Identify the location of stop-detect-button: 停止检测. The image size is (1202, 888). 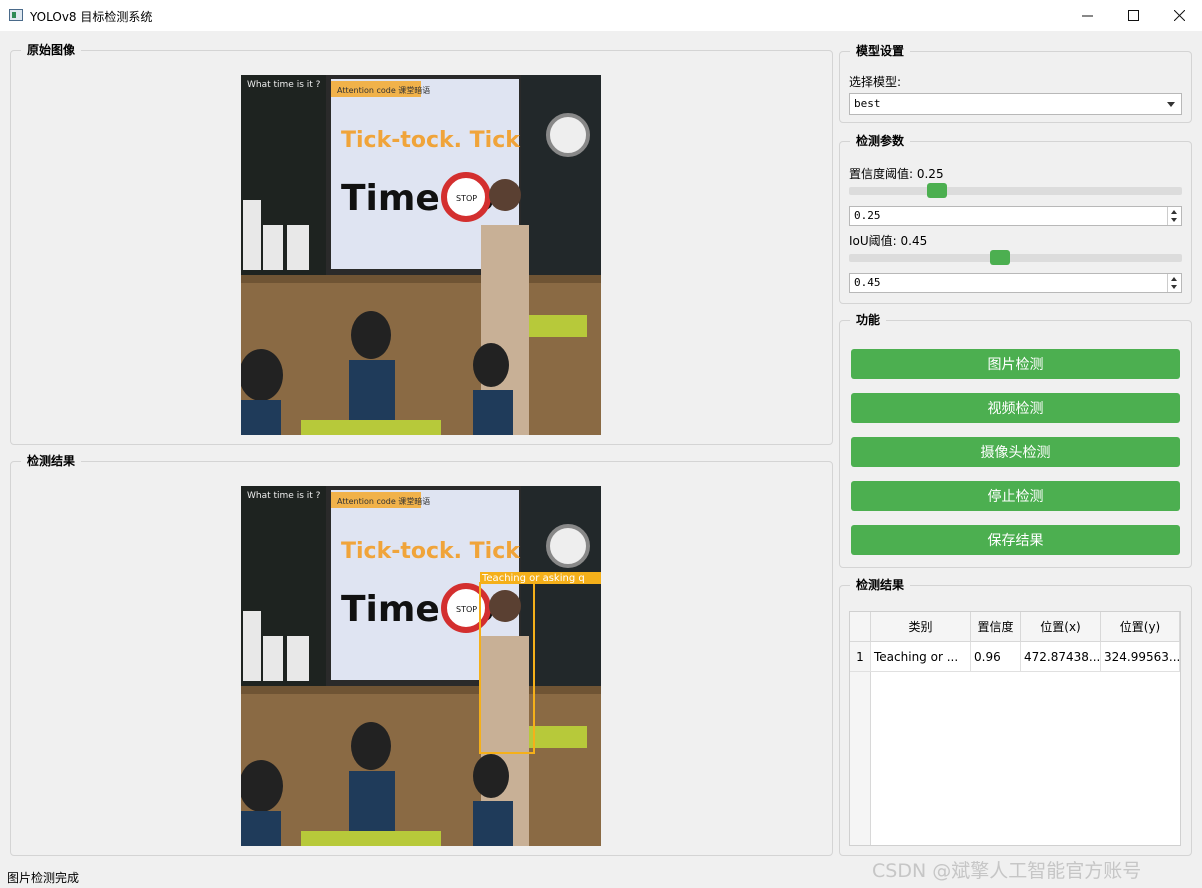
(1015, 496).